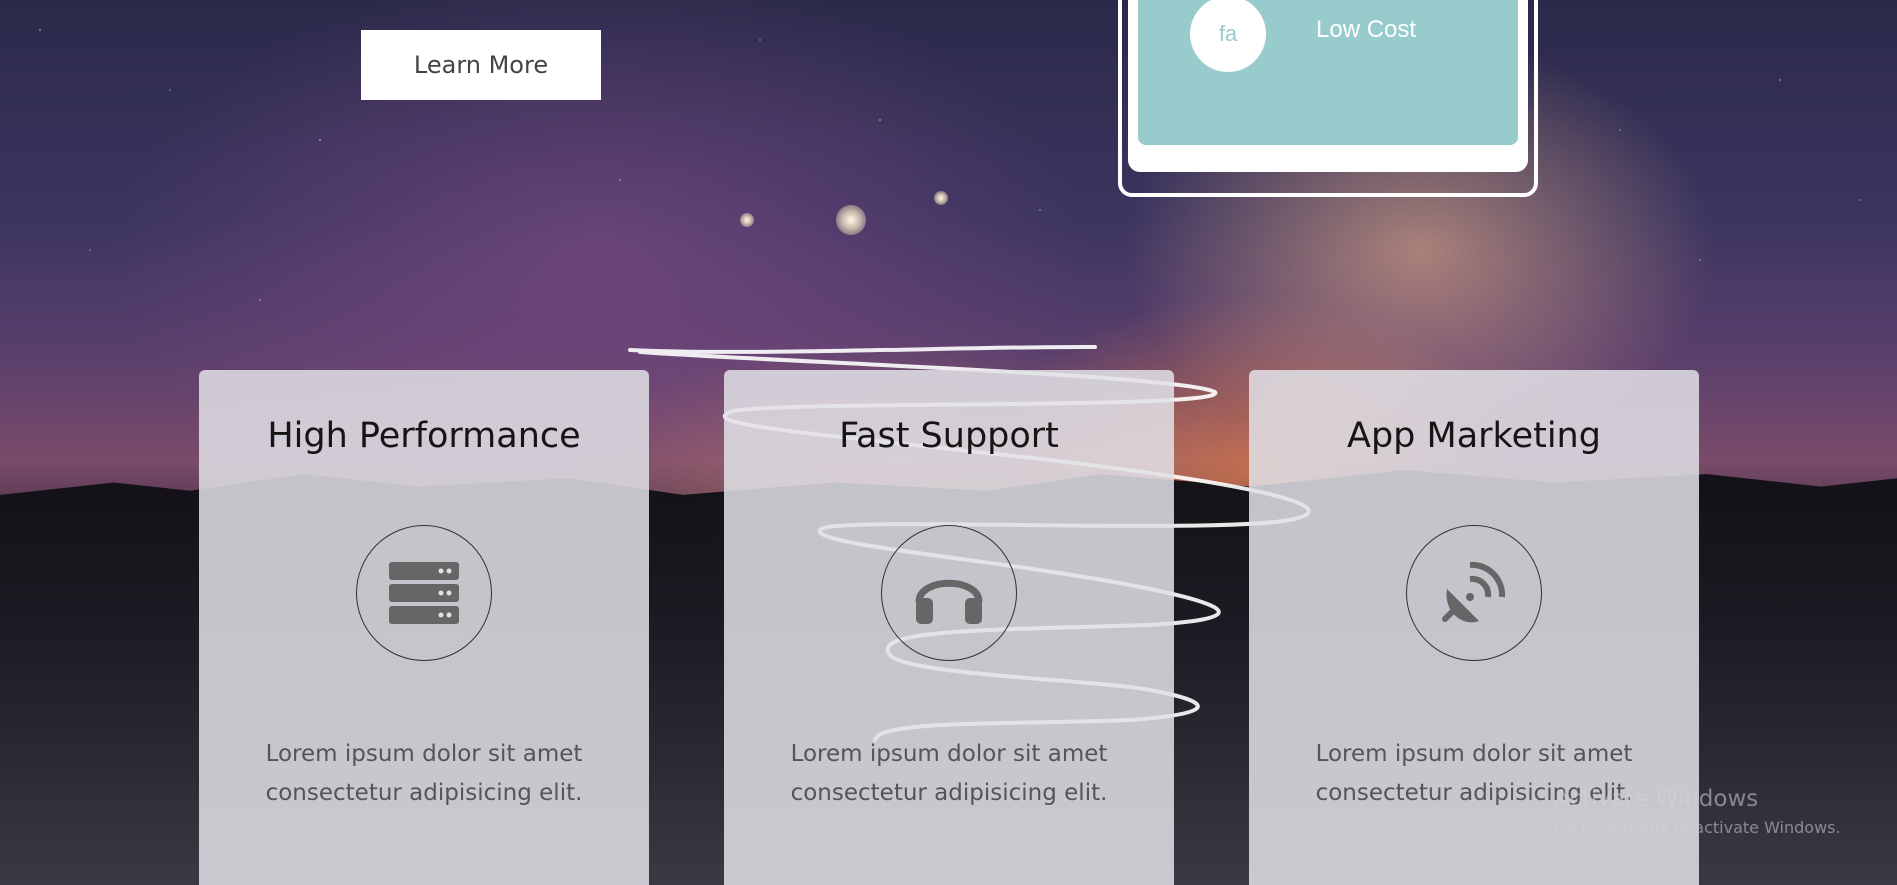 This screenshot has width=1897, height=885. Describe the element at coordinates (1656, 799) in the screenshot. I see `watermark-title: Activate Windows` at that location.